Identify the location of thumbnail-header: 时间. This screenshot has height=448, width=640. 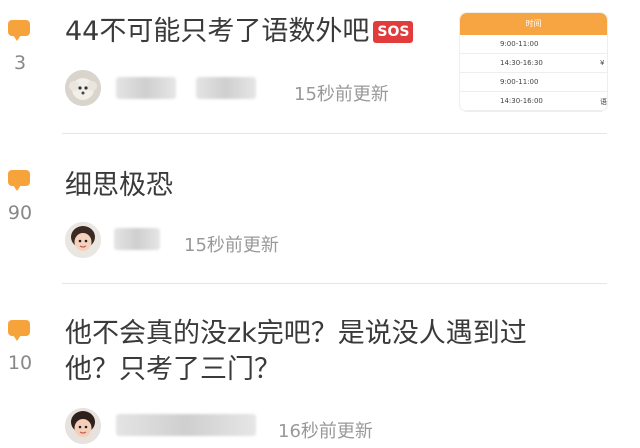
(533, 24).